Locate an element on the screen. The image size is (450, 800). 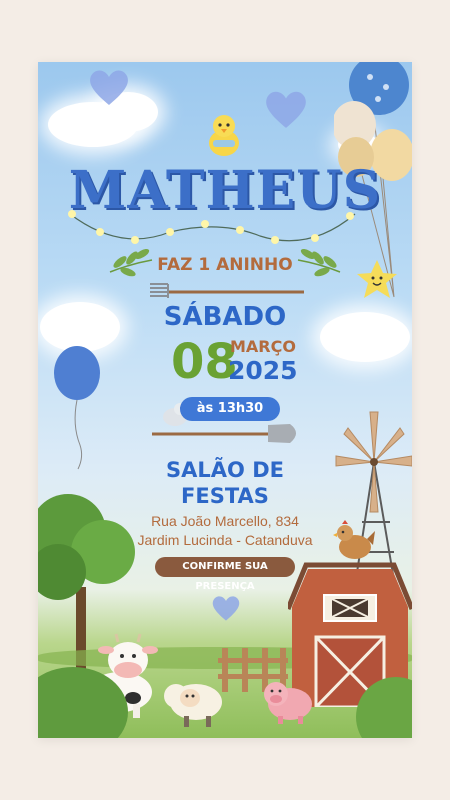
year: 2025 is located at coordinates (263, 370).